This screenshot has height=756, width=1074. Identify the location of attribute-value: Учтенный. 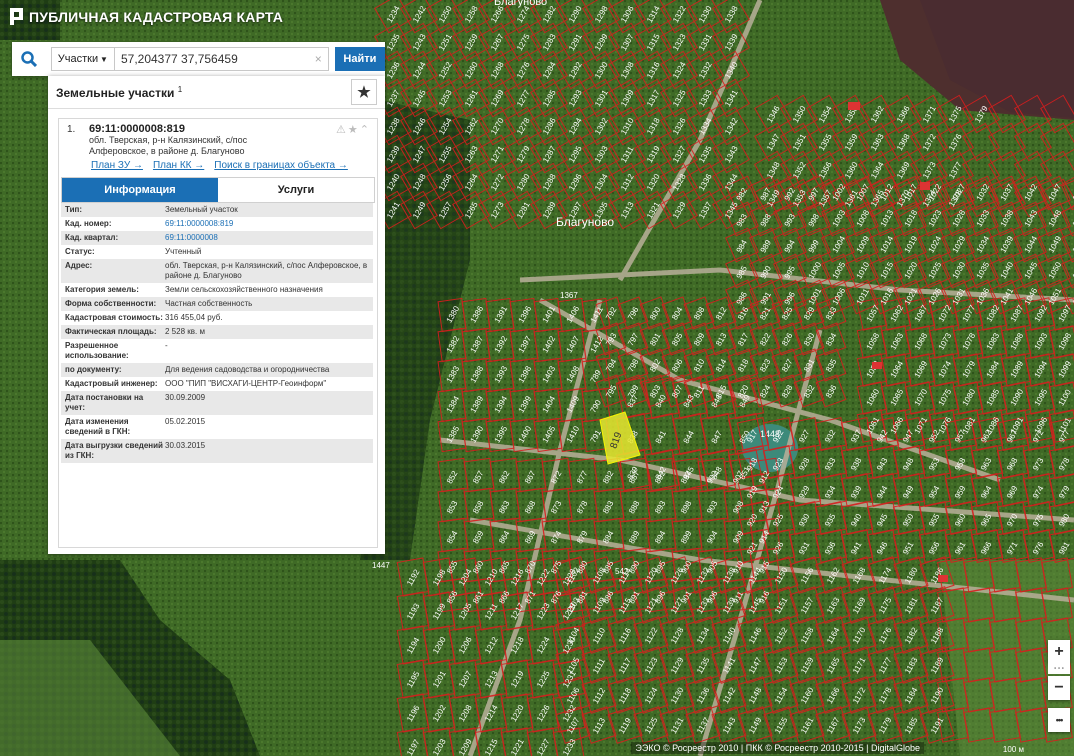
(183, 251).